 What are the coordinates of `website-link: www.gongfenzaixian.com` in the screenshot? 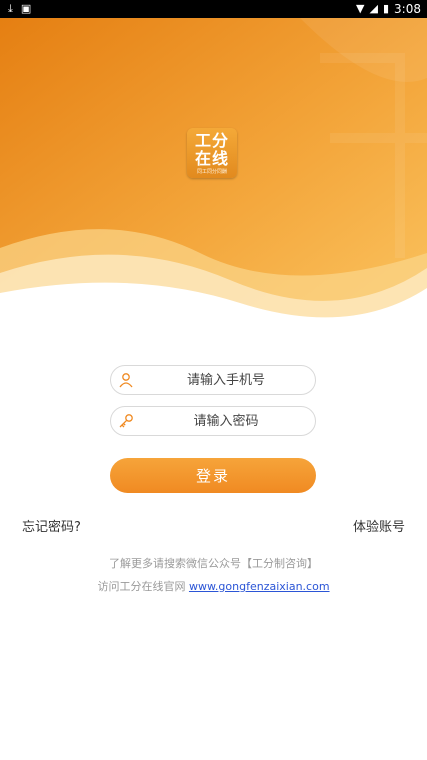 It's located at (259, 586).